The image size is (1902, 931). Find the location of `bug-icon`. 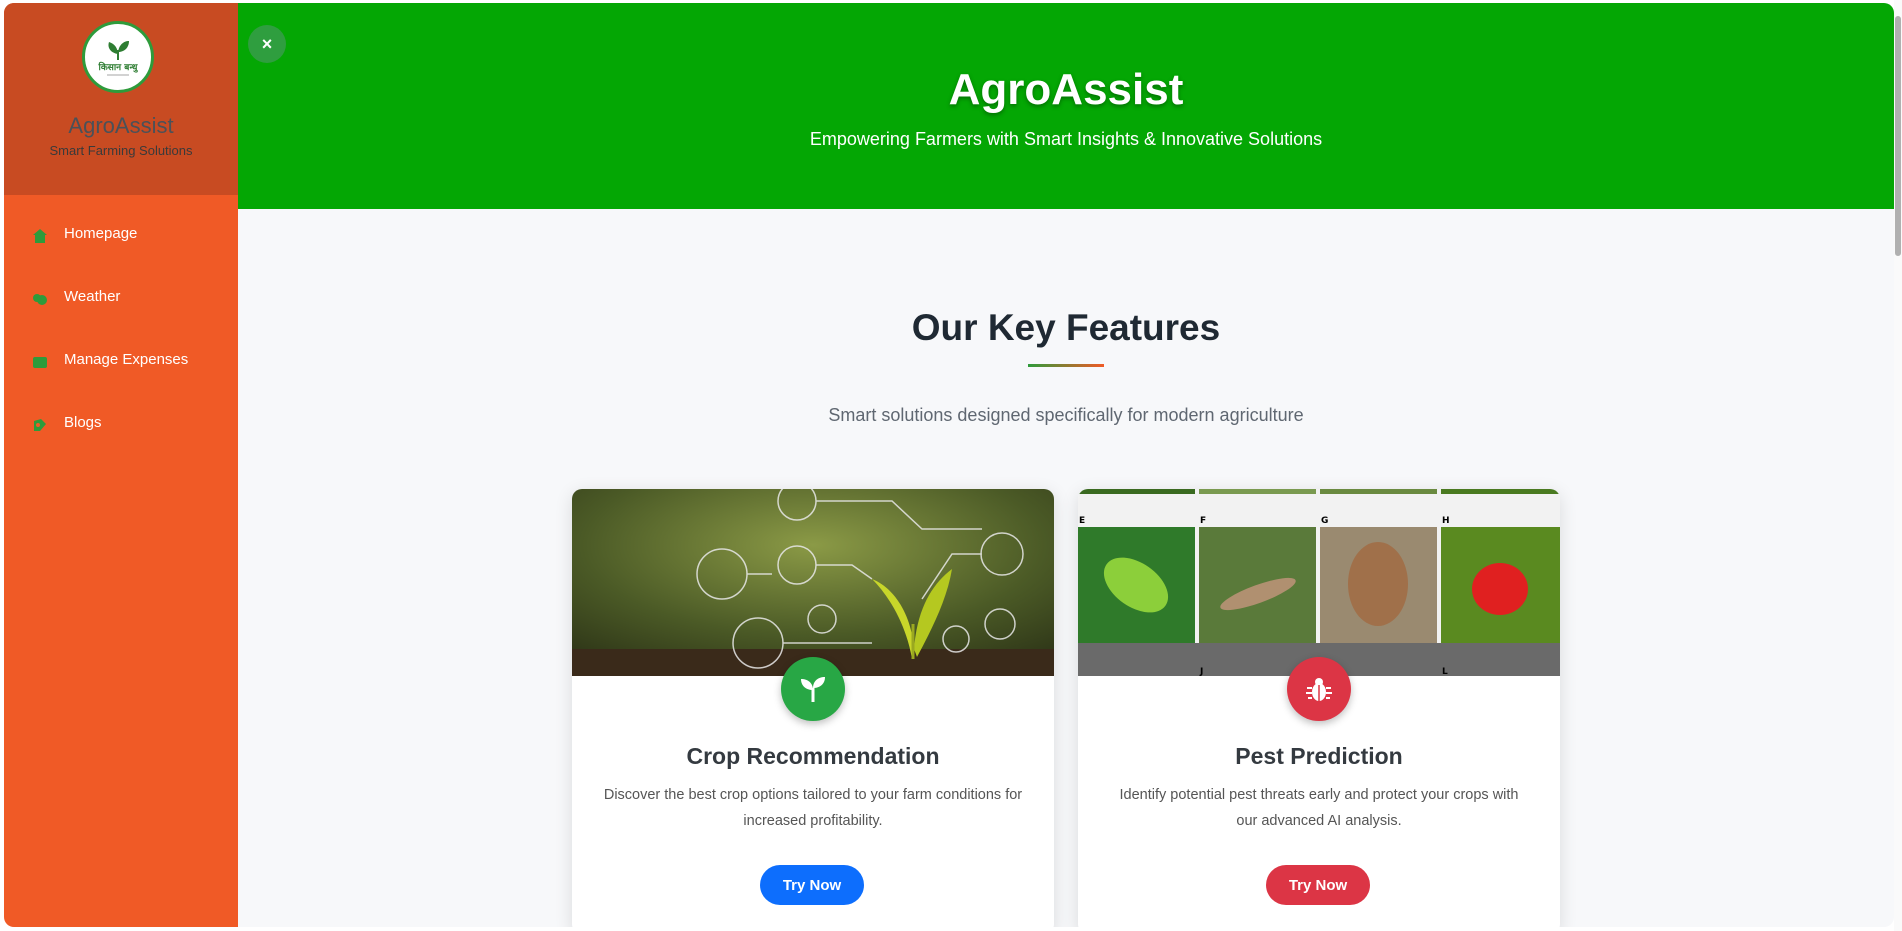

bug-icon is located at coordinates (1319, 689).